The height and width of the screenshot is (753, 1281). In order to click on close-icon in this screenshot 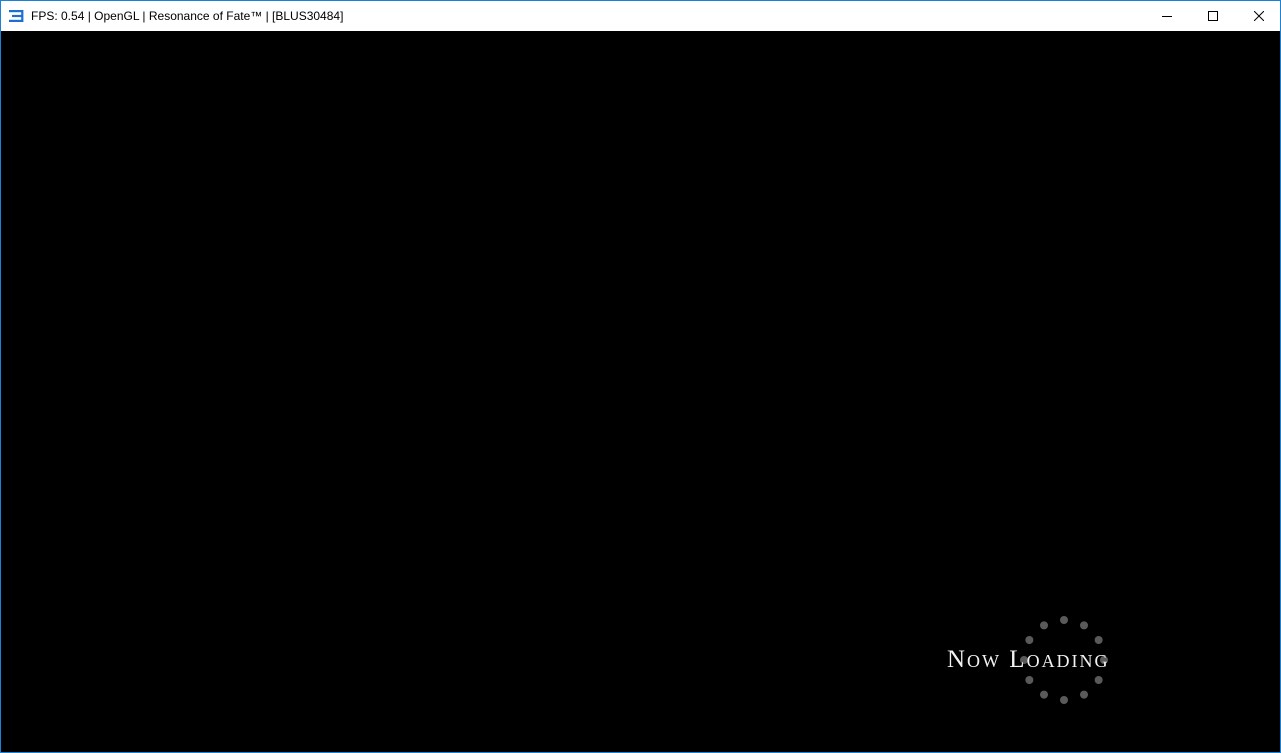, I will do `click(1259, 16)`.